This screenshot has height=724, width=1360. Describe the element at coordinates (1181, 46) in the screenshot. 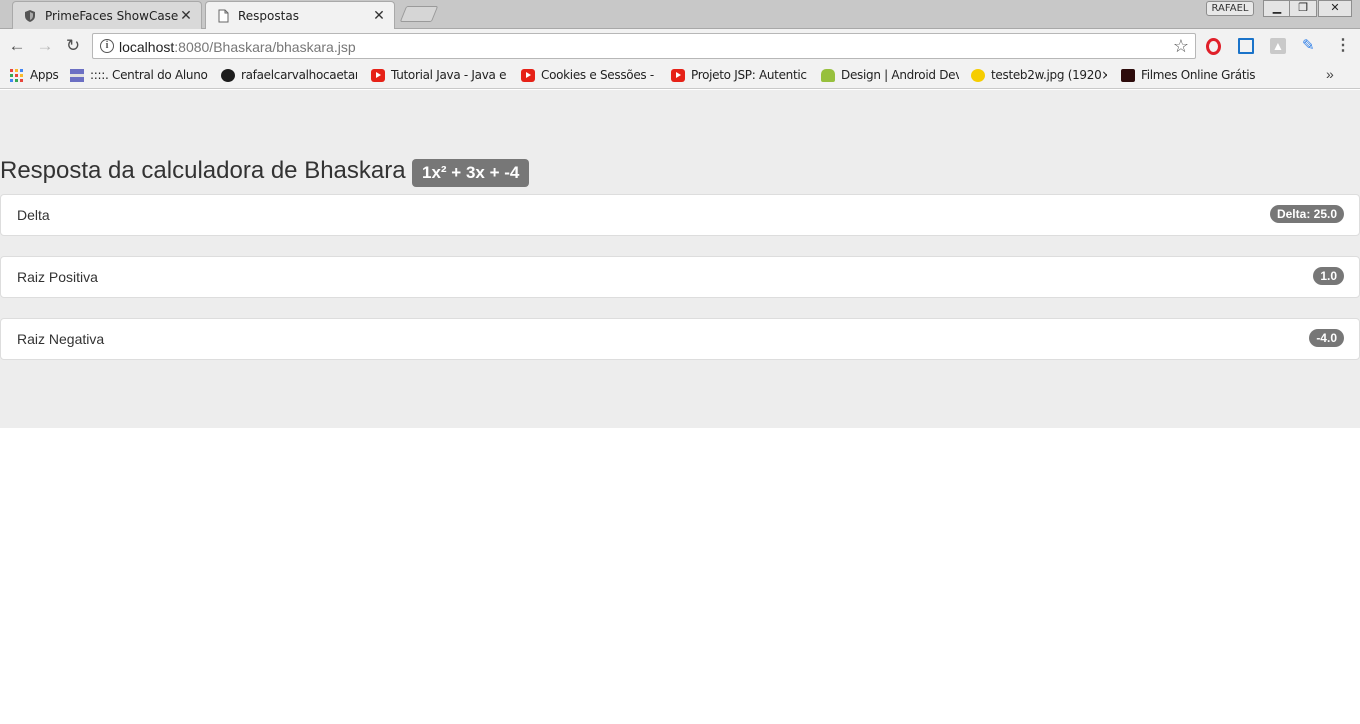

I see `bookmark-star-icon: ☆` at that location.